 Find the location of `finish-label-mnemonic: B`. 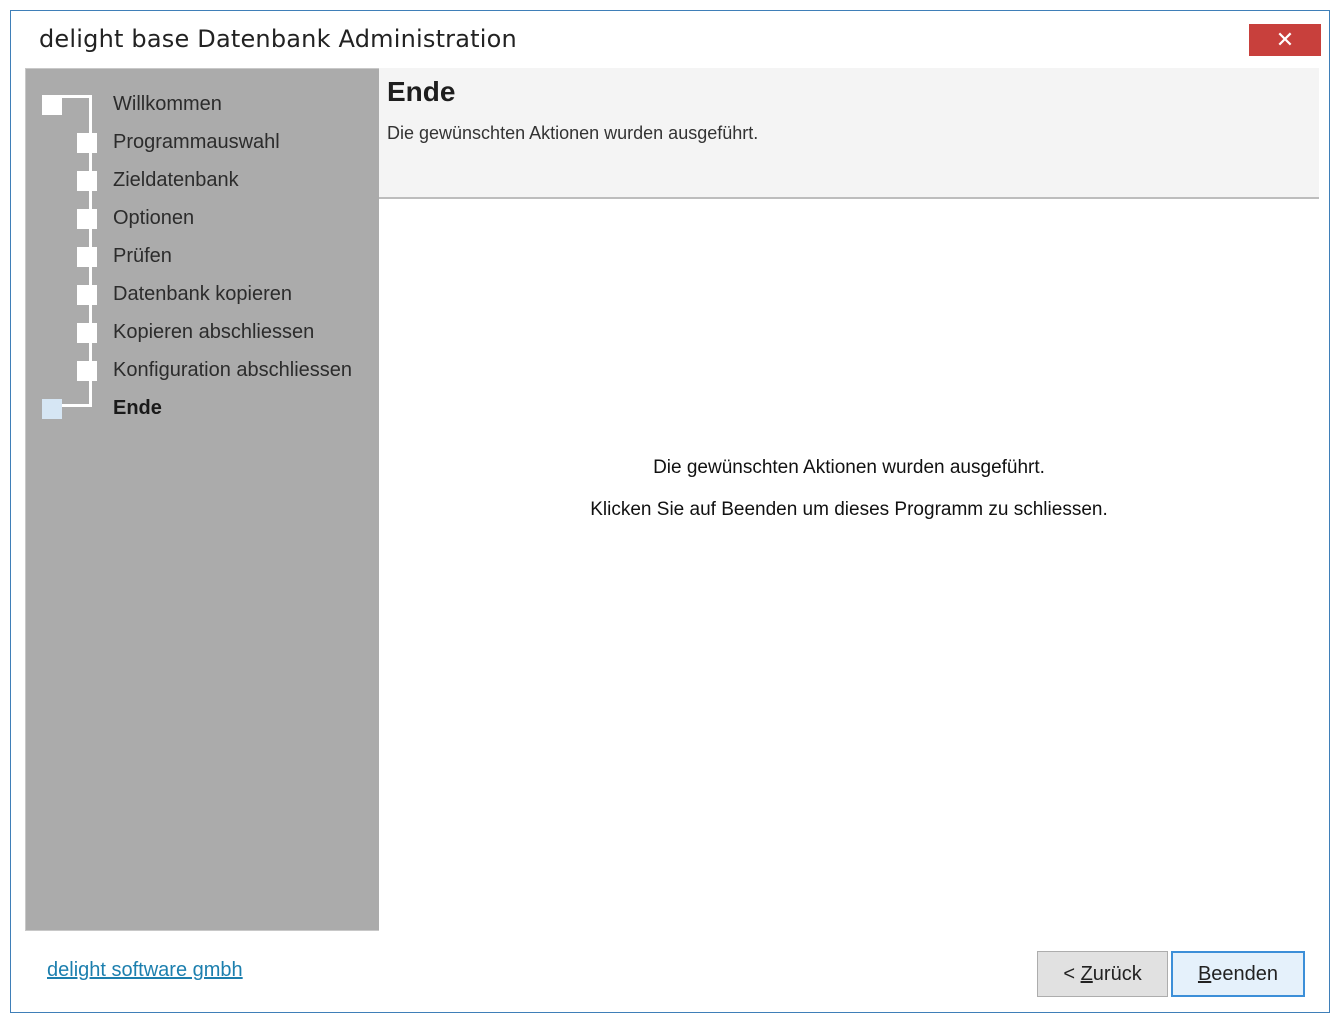

finish-label-mnemonic: B is located at coordinates (1204, 973).